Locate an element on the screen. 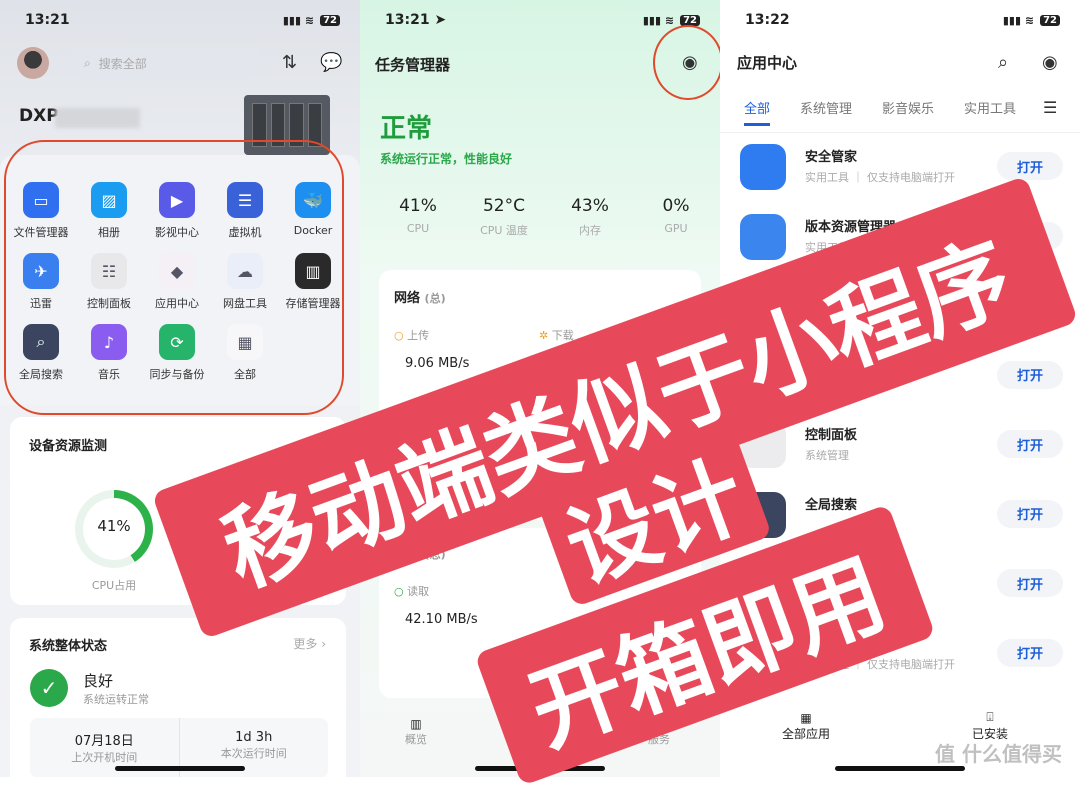 Image resolution: width=1080 pixels, height=786 pixels. health-state: 正常 is located at coordinates (406, 129).